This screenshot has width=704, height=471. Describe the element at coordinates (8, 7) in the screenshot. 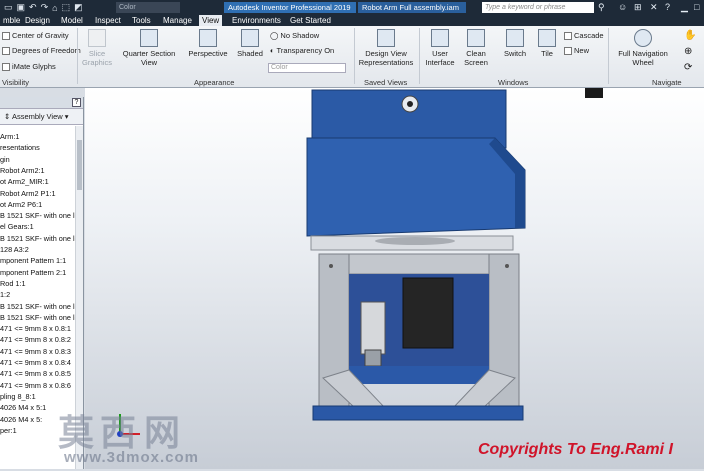

I see `open-icon: ▭` at that location.